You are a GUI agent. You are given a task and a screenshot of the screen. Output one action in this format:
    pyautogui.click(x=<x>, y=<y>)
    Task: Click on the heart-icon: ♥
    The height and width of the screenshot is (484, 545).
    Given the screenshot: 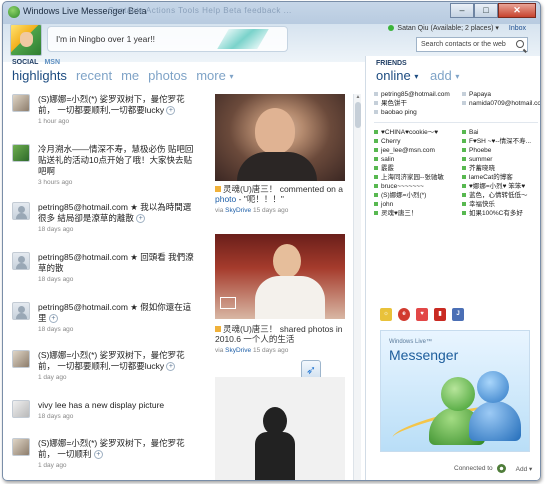 What is the action you would take?
    pyautogui.click(x=422, y=314)
    